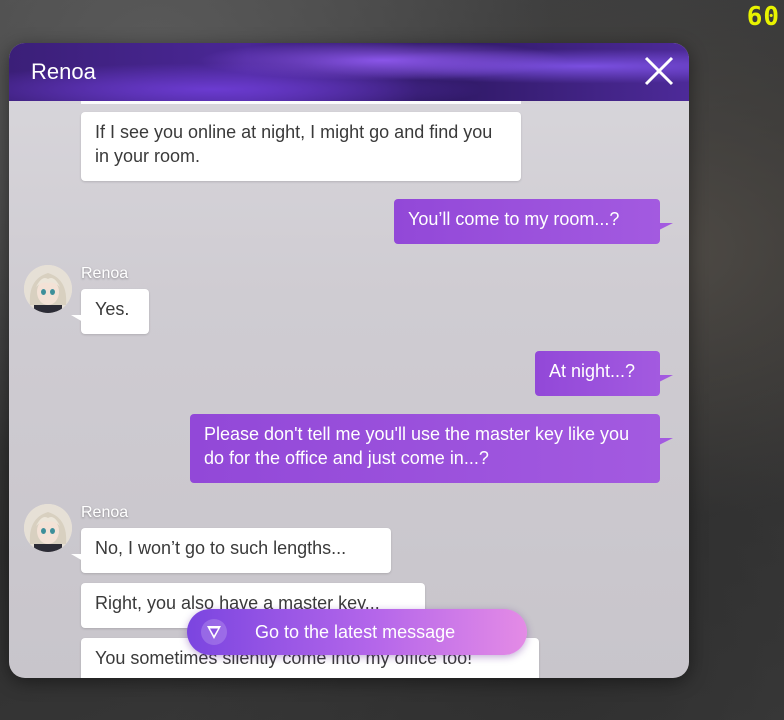  What do you see at coordinates (763, 17) in the screenshot?
I see `fps-counter: 60` at bounding box center [763, 17].